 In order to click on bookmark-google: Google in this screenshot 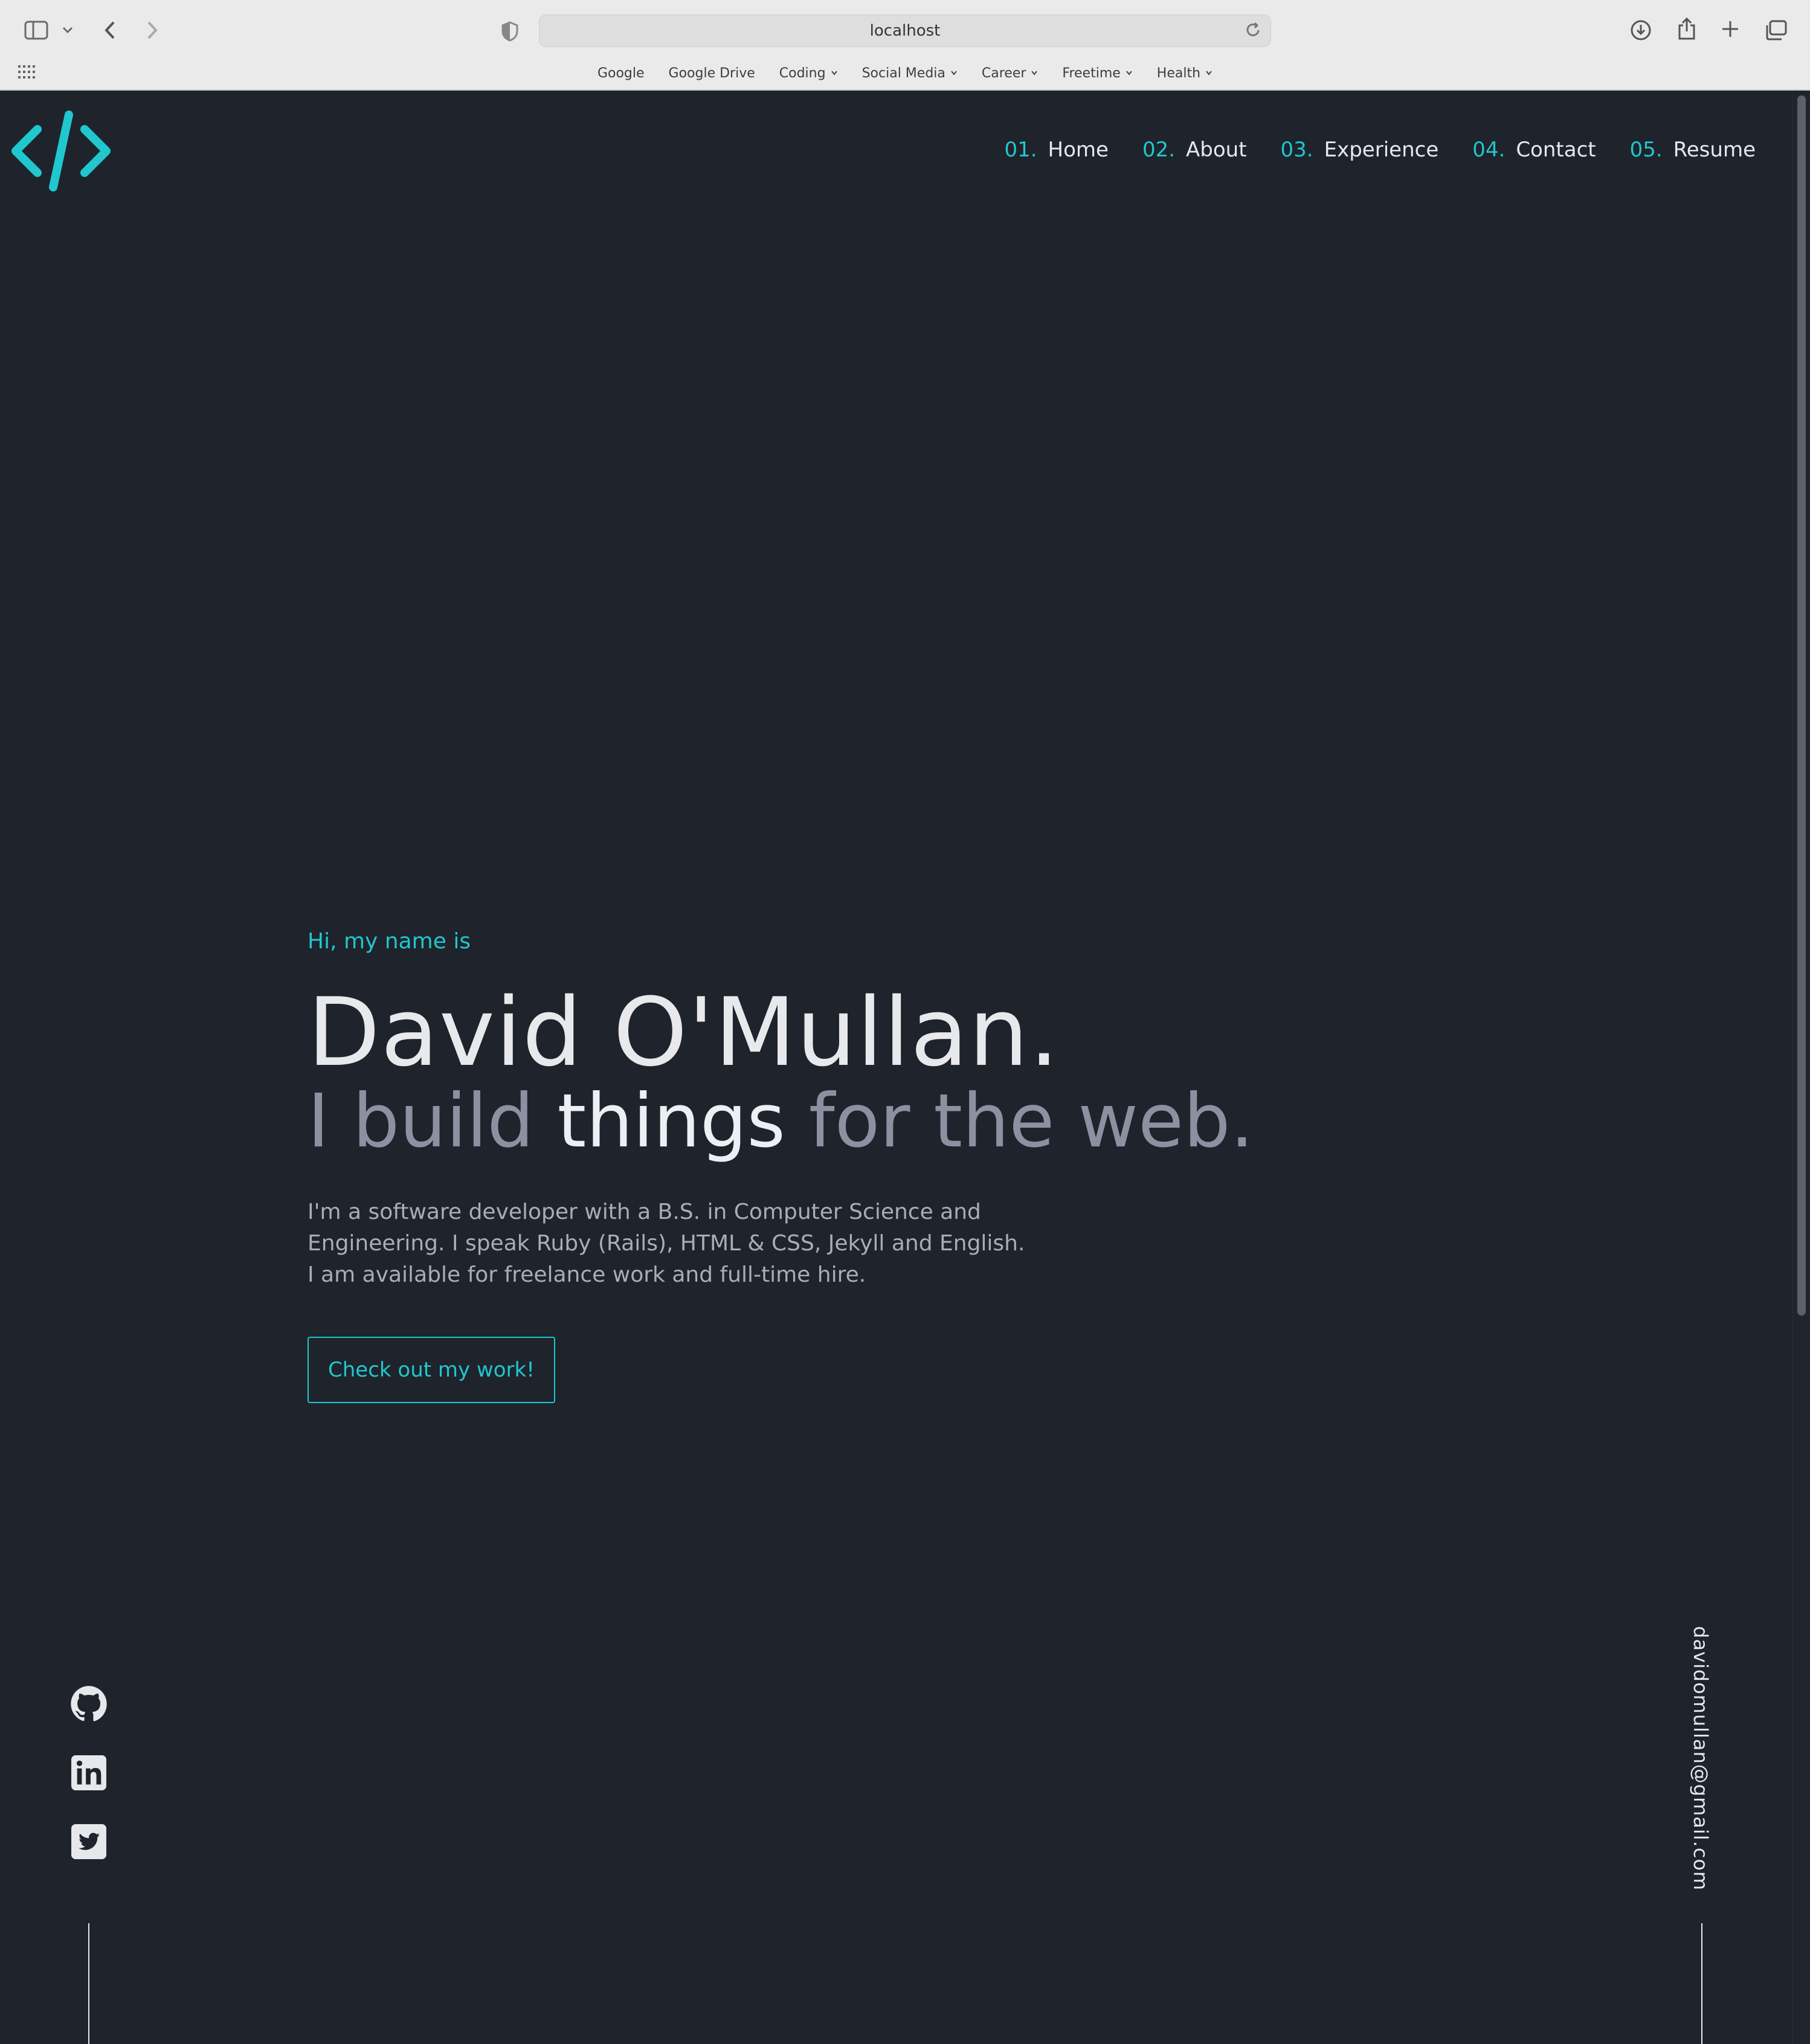, I will do `click(621, 73)`.